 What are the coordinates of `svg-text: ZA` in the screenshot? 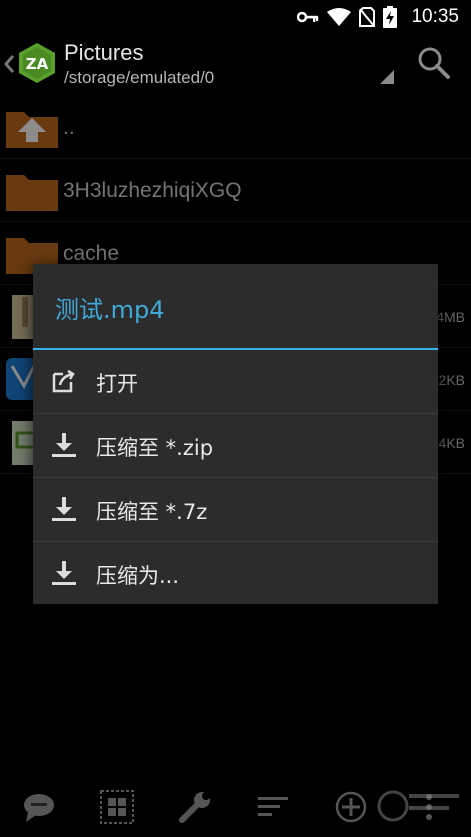 It's located at (37, 64).